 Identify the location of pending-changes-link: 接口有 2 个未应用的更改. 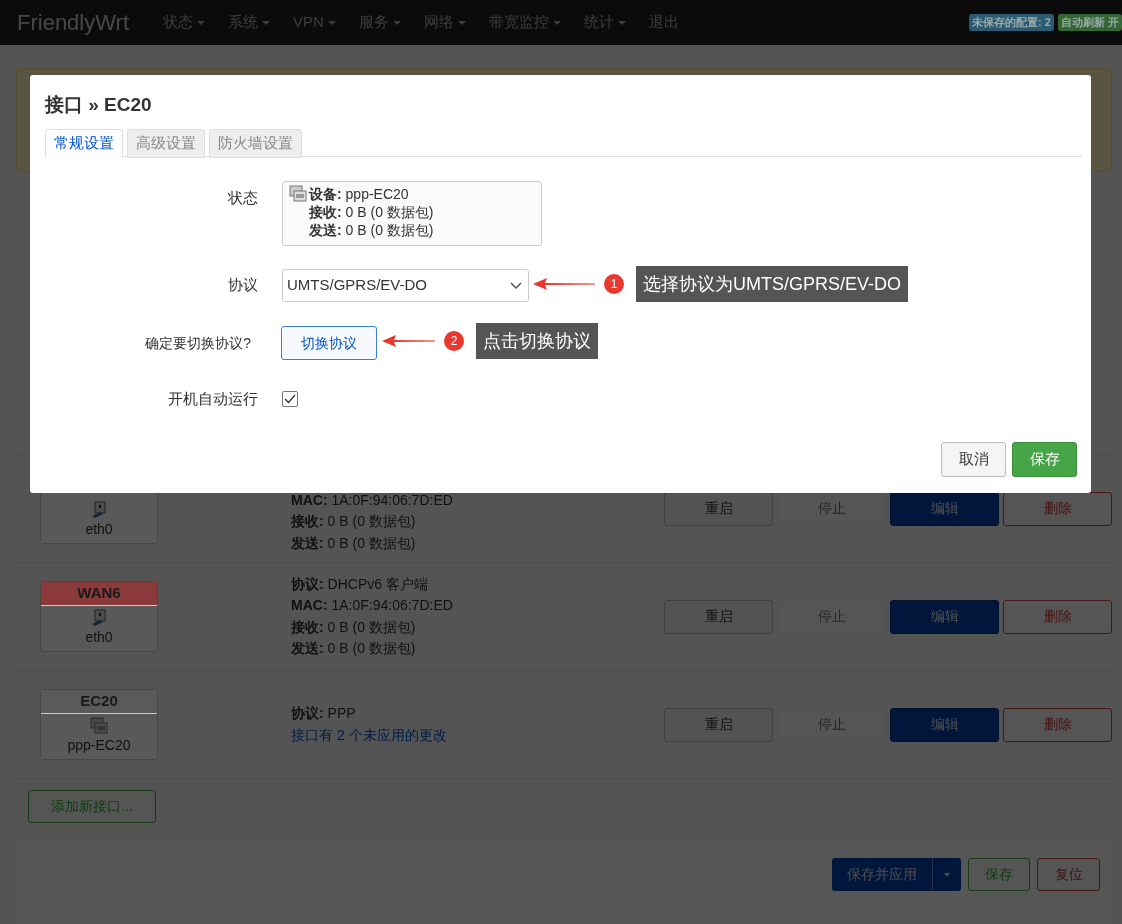
(477, 735).